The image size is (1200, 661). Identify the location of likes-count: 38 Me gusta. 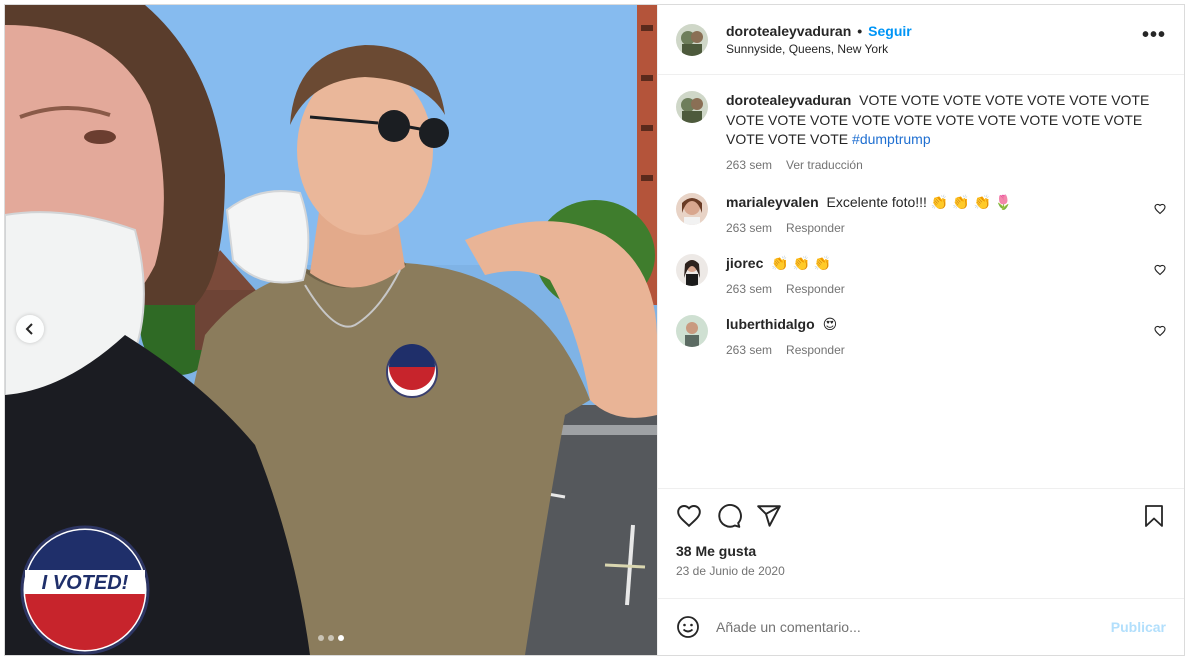
(921, 551).